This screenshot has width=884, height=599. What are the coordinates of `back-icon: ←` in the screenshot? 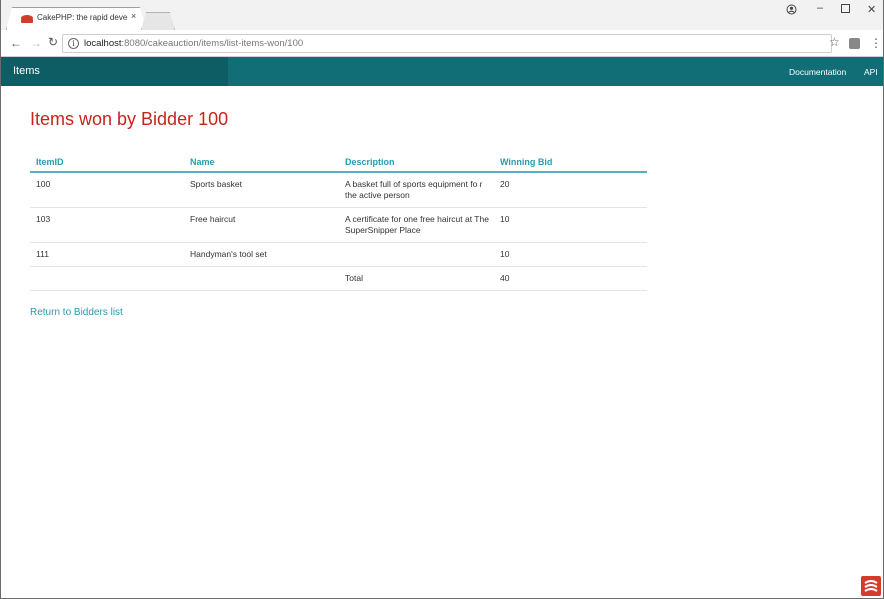 It's located at (16, 43).